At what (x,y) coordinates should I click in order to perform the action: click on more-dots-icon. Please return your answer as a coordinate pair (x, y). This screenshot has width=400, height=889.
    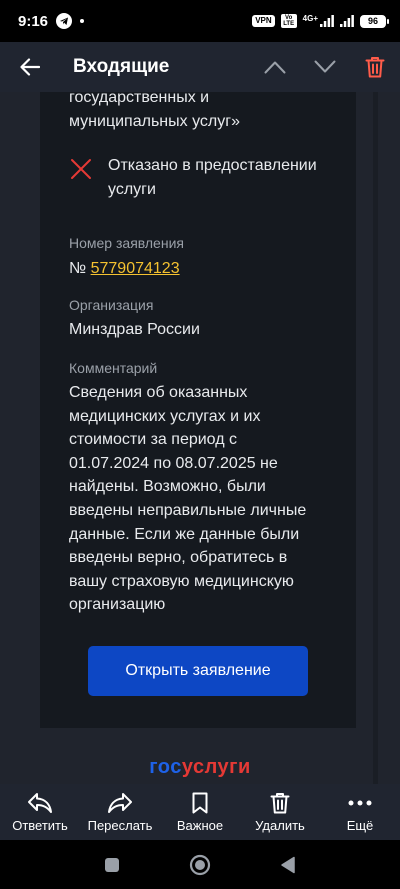
    Looking at the image, I should click on (360, 803).